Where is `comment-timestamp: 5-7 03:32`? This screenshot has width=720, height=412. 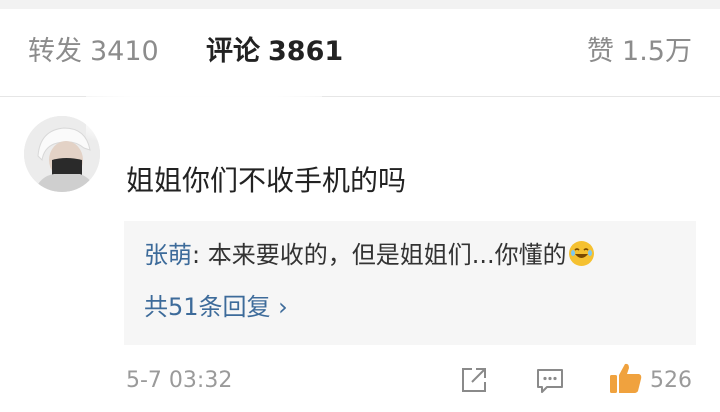 comment-timestamp: 5-7 03:32 is located at coordinates (179, 380).